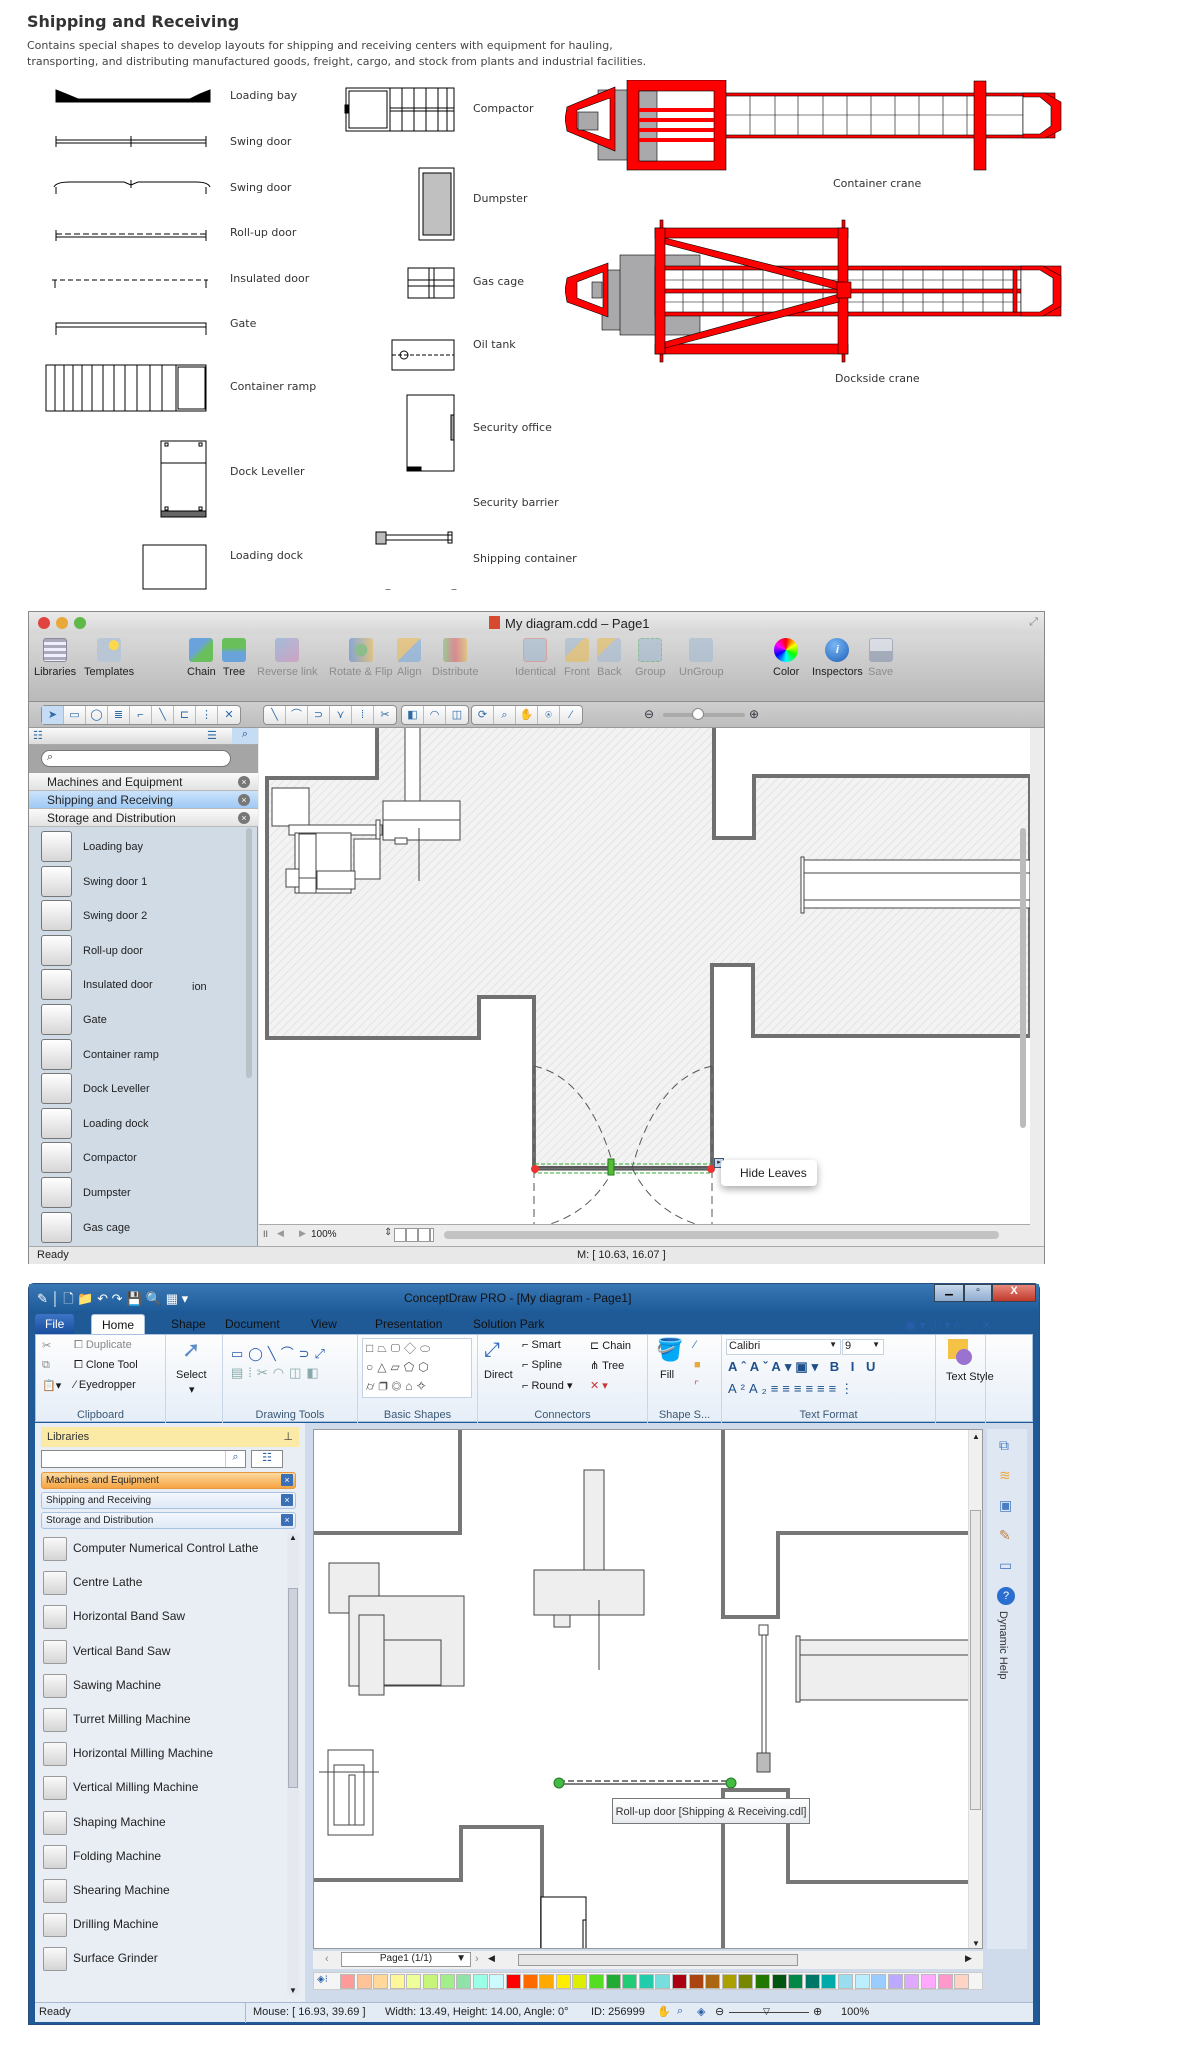 The height and width of the screenshot is (2050, 1200). I want to click on tab-presentation: Presentation, so click(408, 1324).